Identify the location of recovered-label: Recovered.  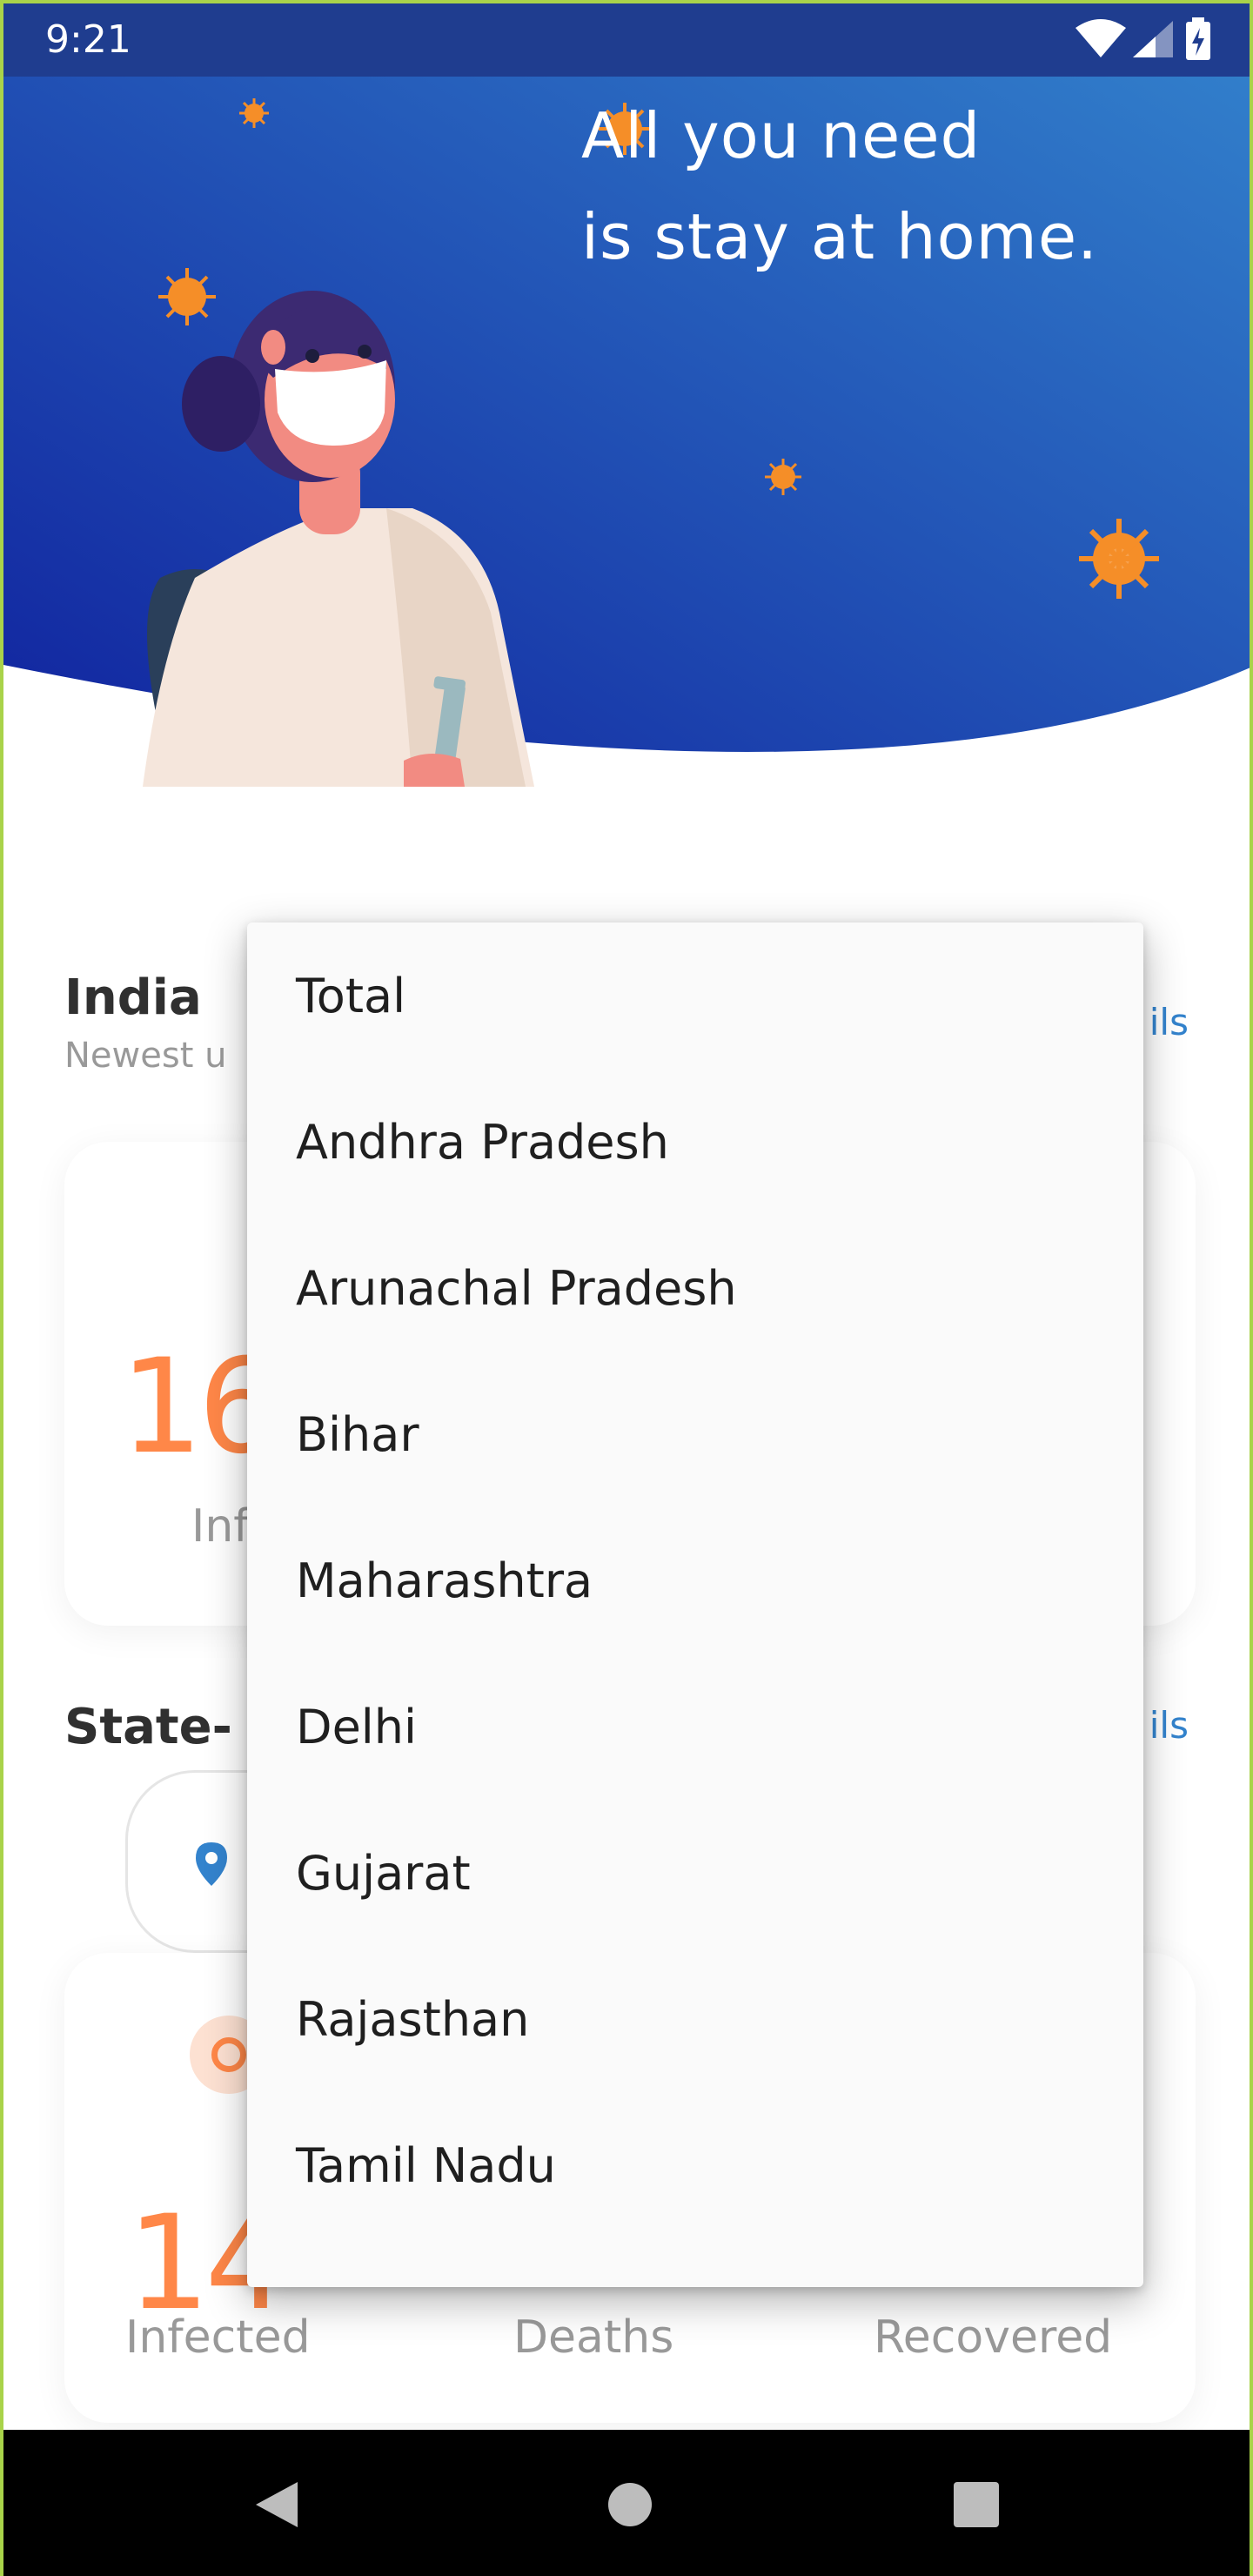
(993, 2337).